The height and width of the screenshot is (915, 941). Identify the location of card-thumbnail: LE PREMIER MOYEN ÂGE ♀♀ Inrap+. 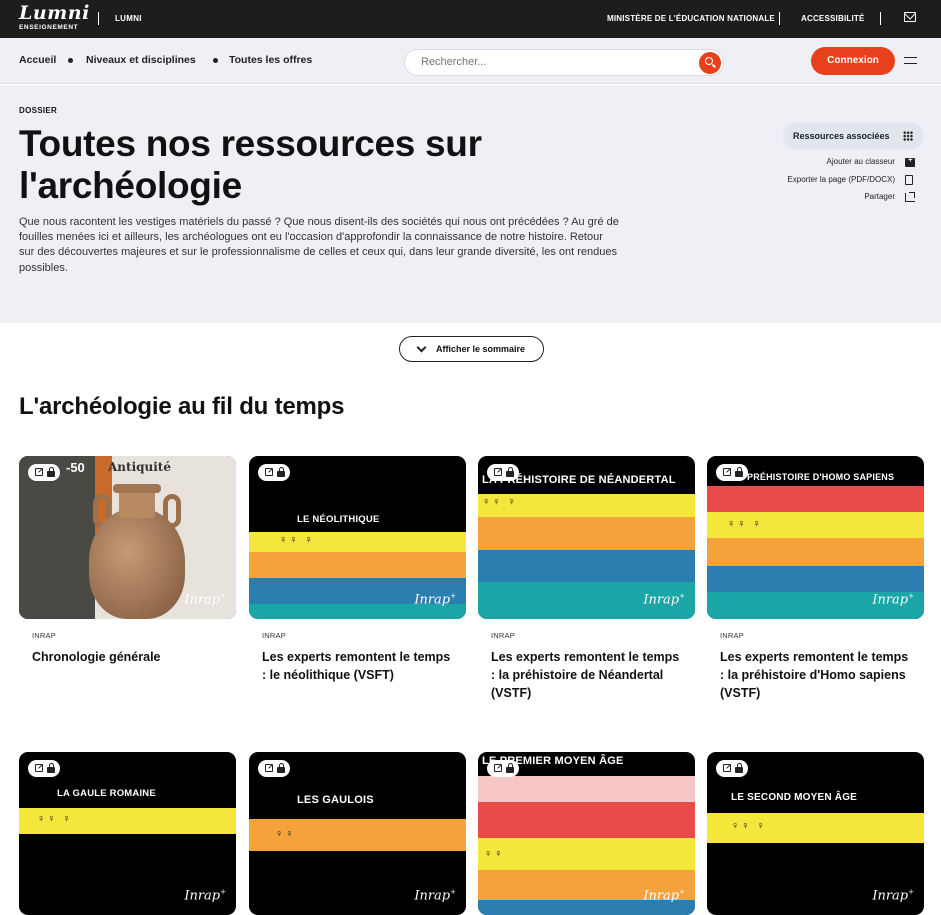
(586, 833).